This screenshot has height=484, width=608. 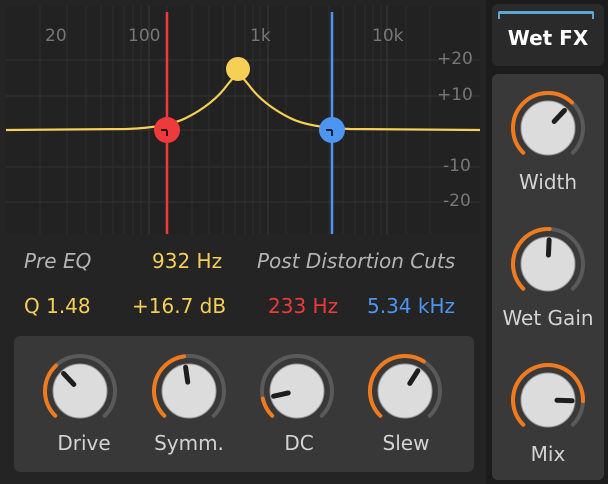 I want to click on symmetry-label: Symm., so click(x=189, y=443).